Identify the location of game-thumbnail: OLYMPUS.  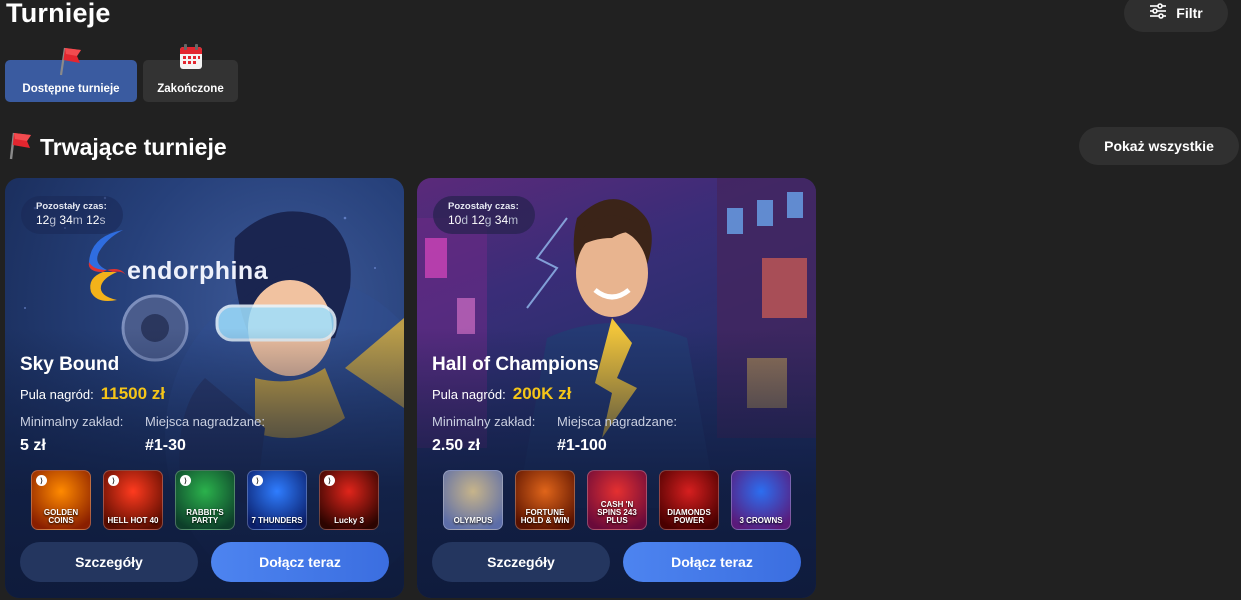
(473, 500).